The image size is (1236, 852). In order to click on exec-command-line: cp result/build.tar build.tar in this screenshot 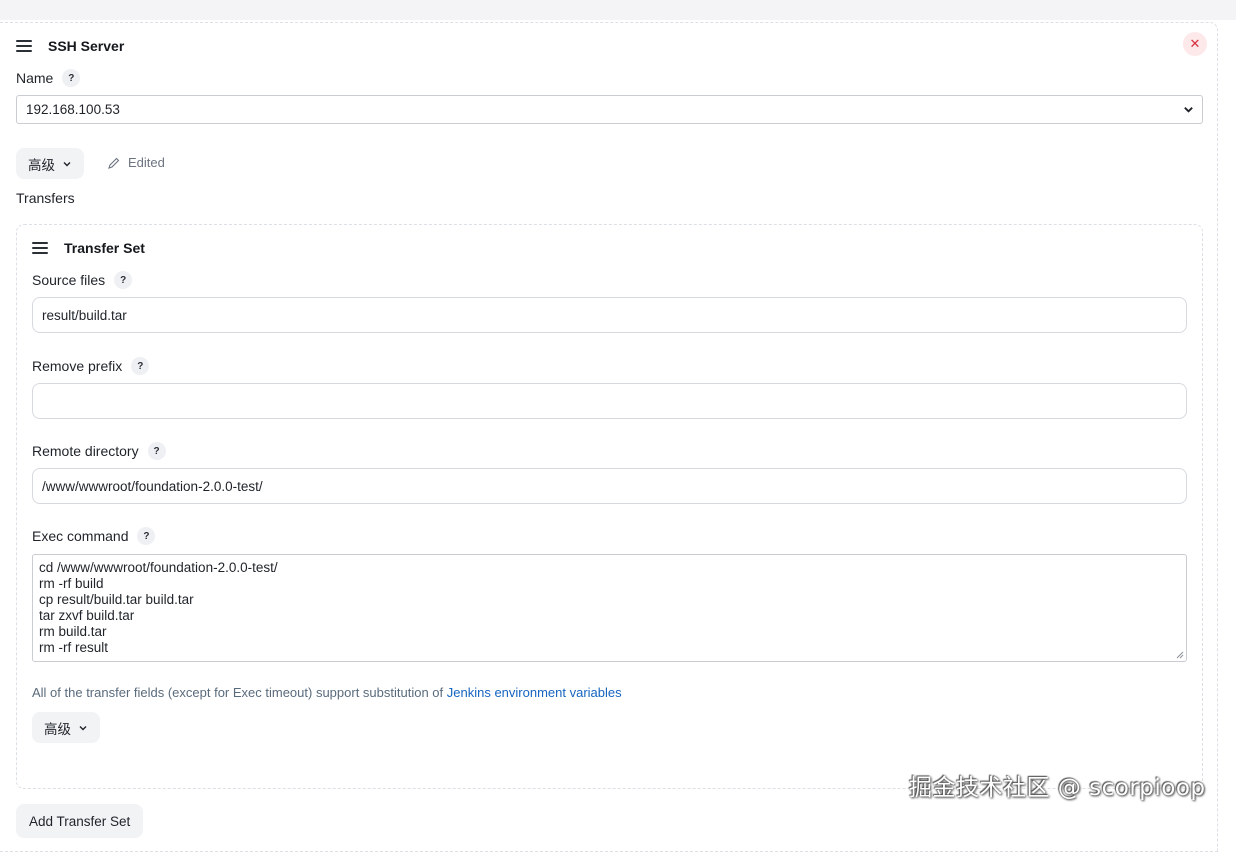, I will do `click(116, 599)`.